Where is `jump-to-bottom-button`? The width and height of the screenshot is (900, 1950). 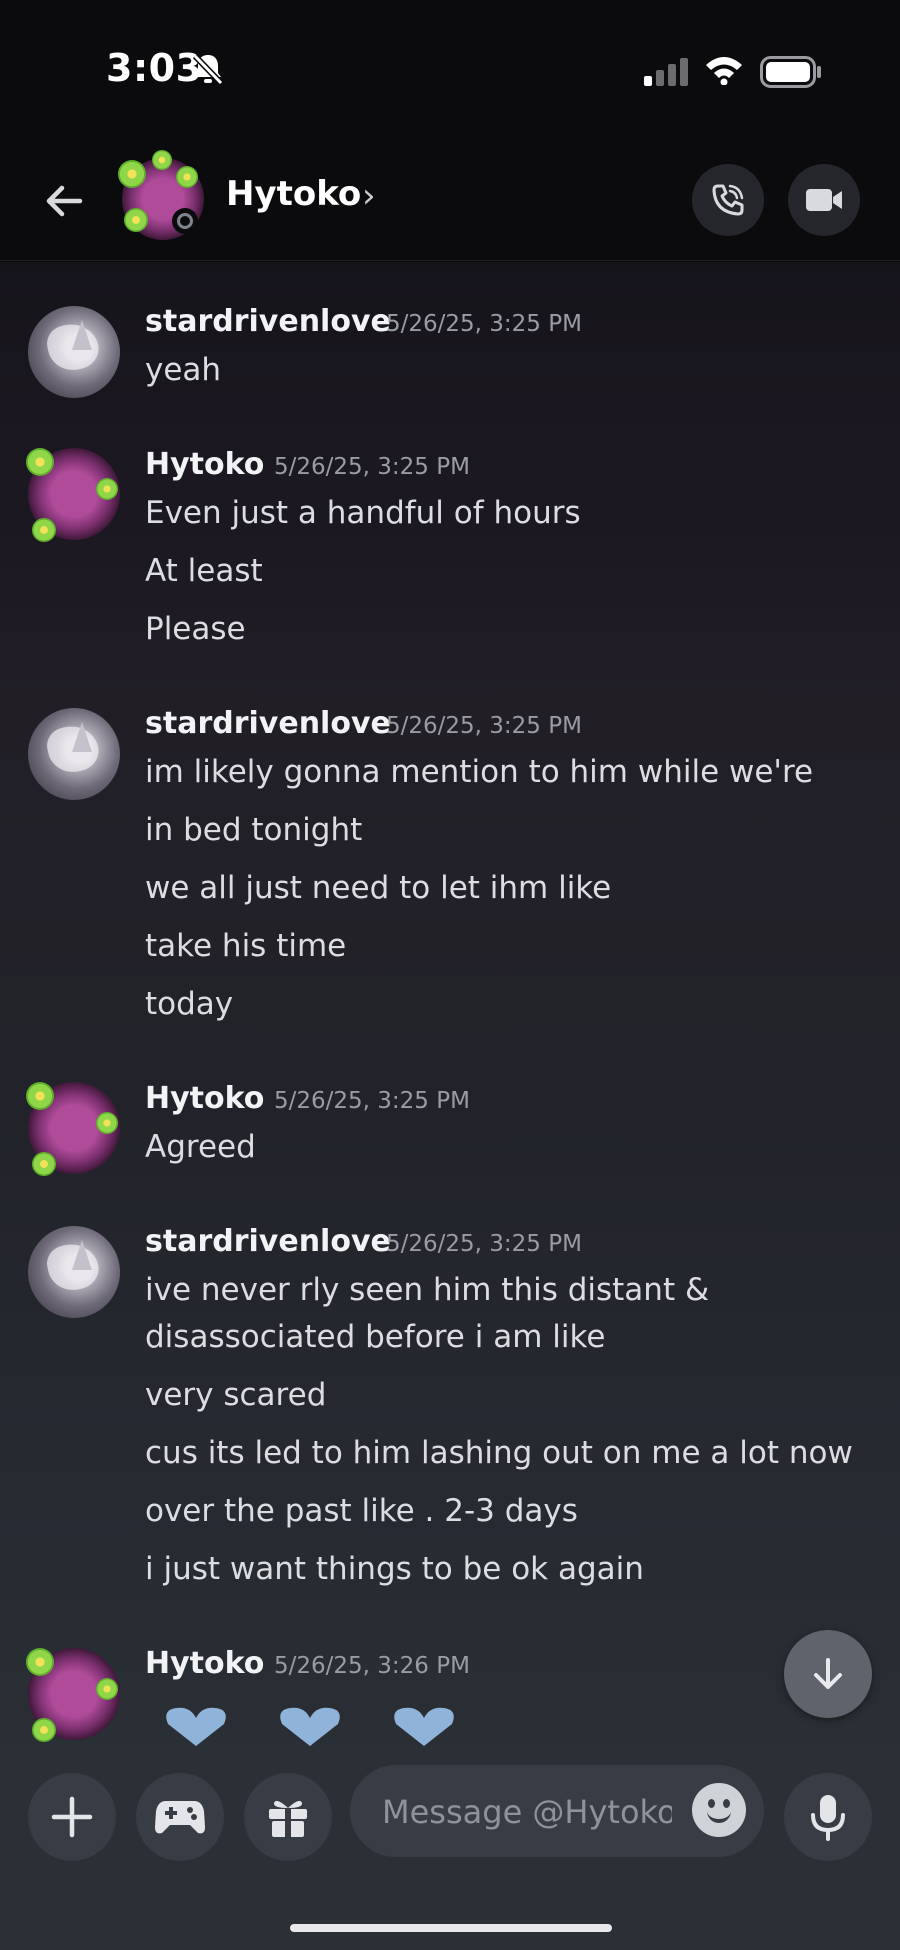
jump-to-bottom-button is located at coordinates (828, 1674).